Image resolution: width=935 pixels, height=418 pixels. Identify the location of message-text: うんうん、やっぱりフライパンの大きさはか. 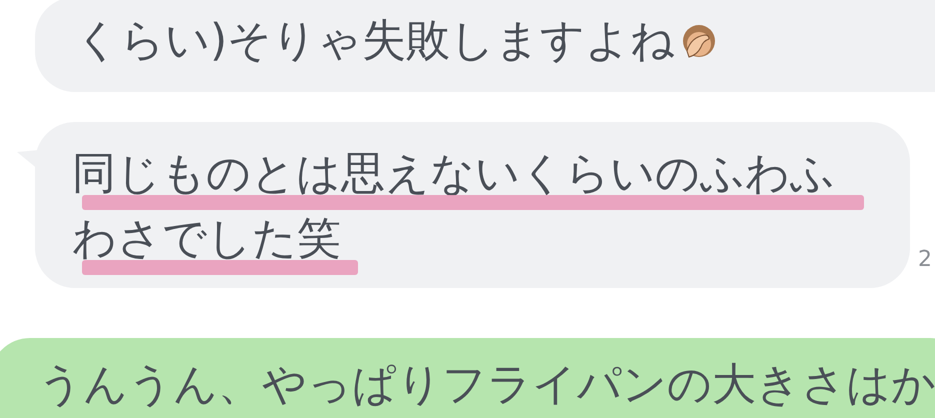
(486, 385).